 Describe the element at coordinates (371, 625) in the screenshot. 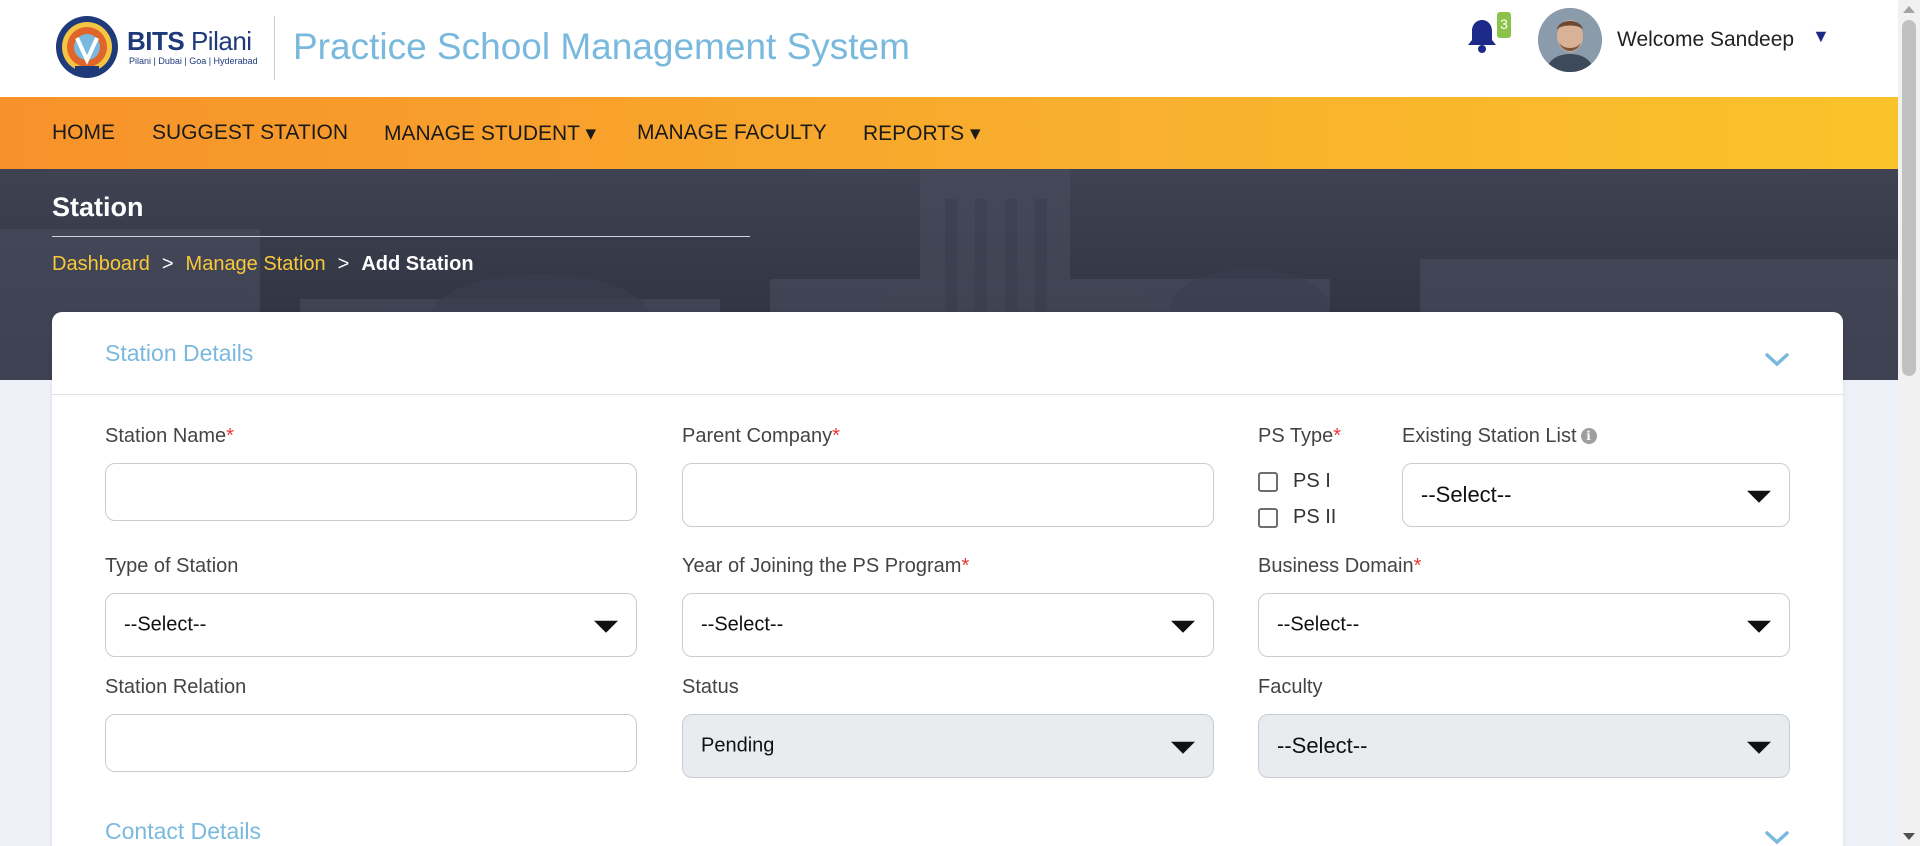

I see `type-of-station-select: --Select--` at that location.